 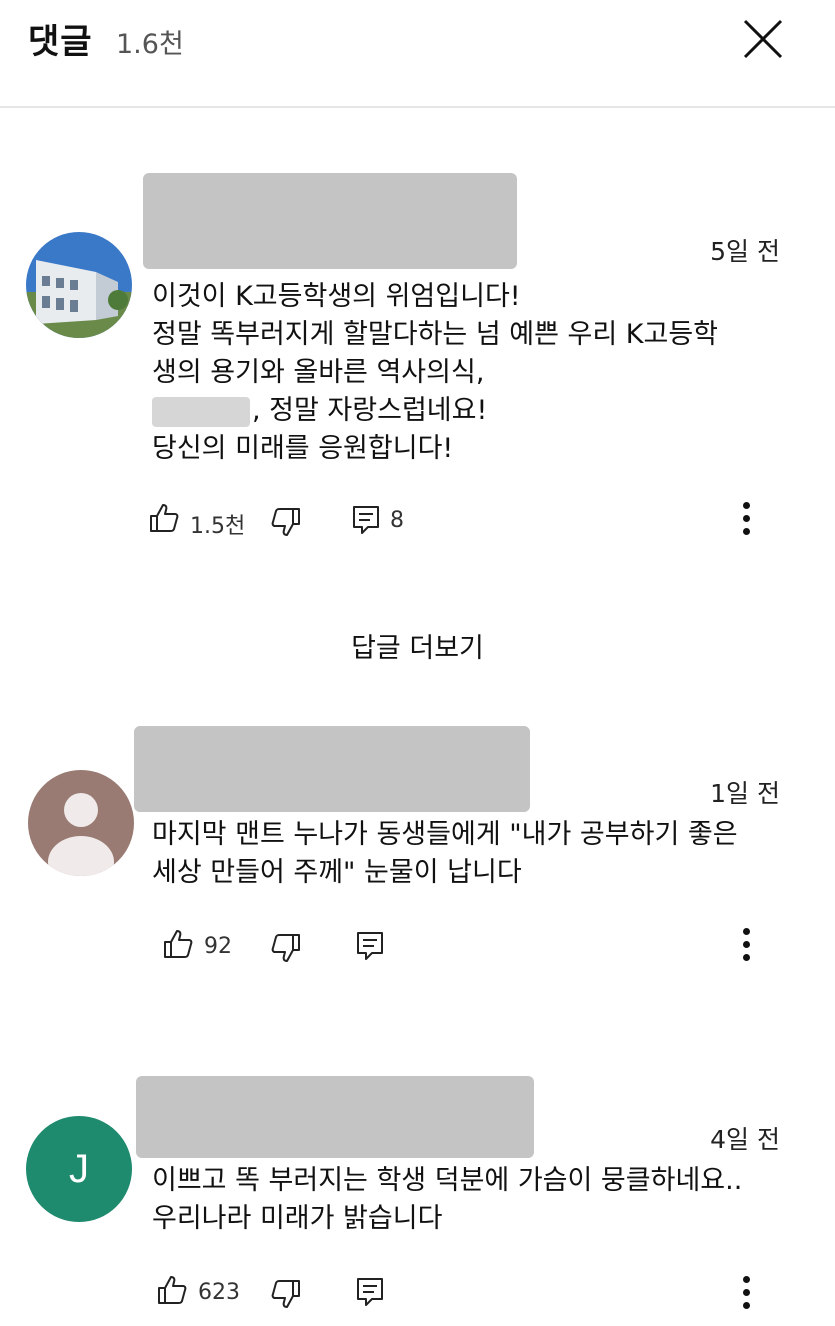 I want to click on comment-line: 마지막 맨트 누나가 동생들에게 "내가 공부하기 좋은, so click(x=445, y=834).